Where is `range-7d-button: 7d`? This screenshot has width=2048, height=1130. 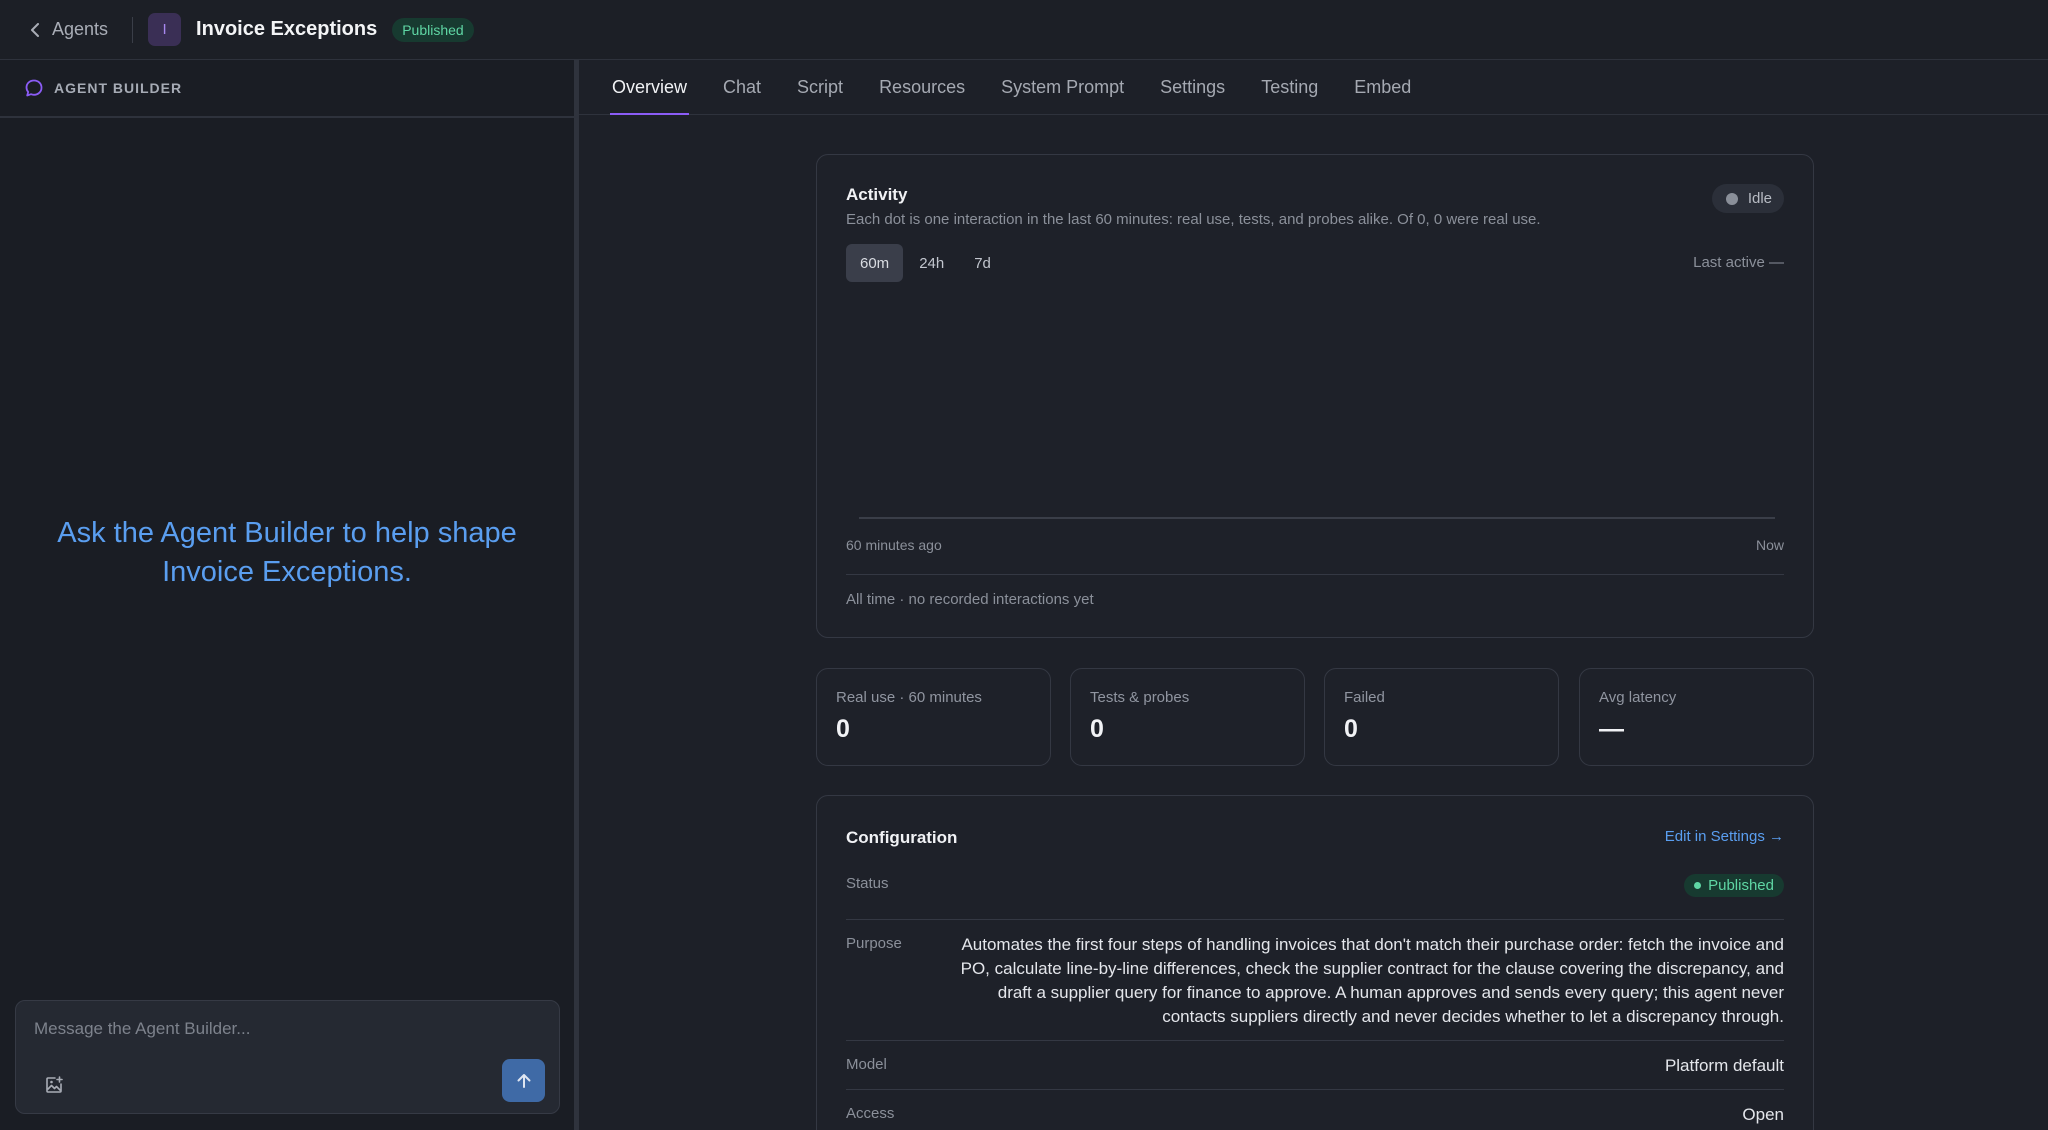 range-7d-button: 7d is located at coordinates (982, 263).